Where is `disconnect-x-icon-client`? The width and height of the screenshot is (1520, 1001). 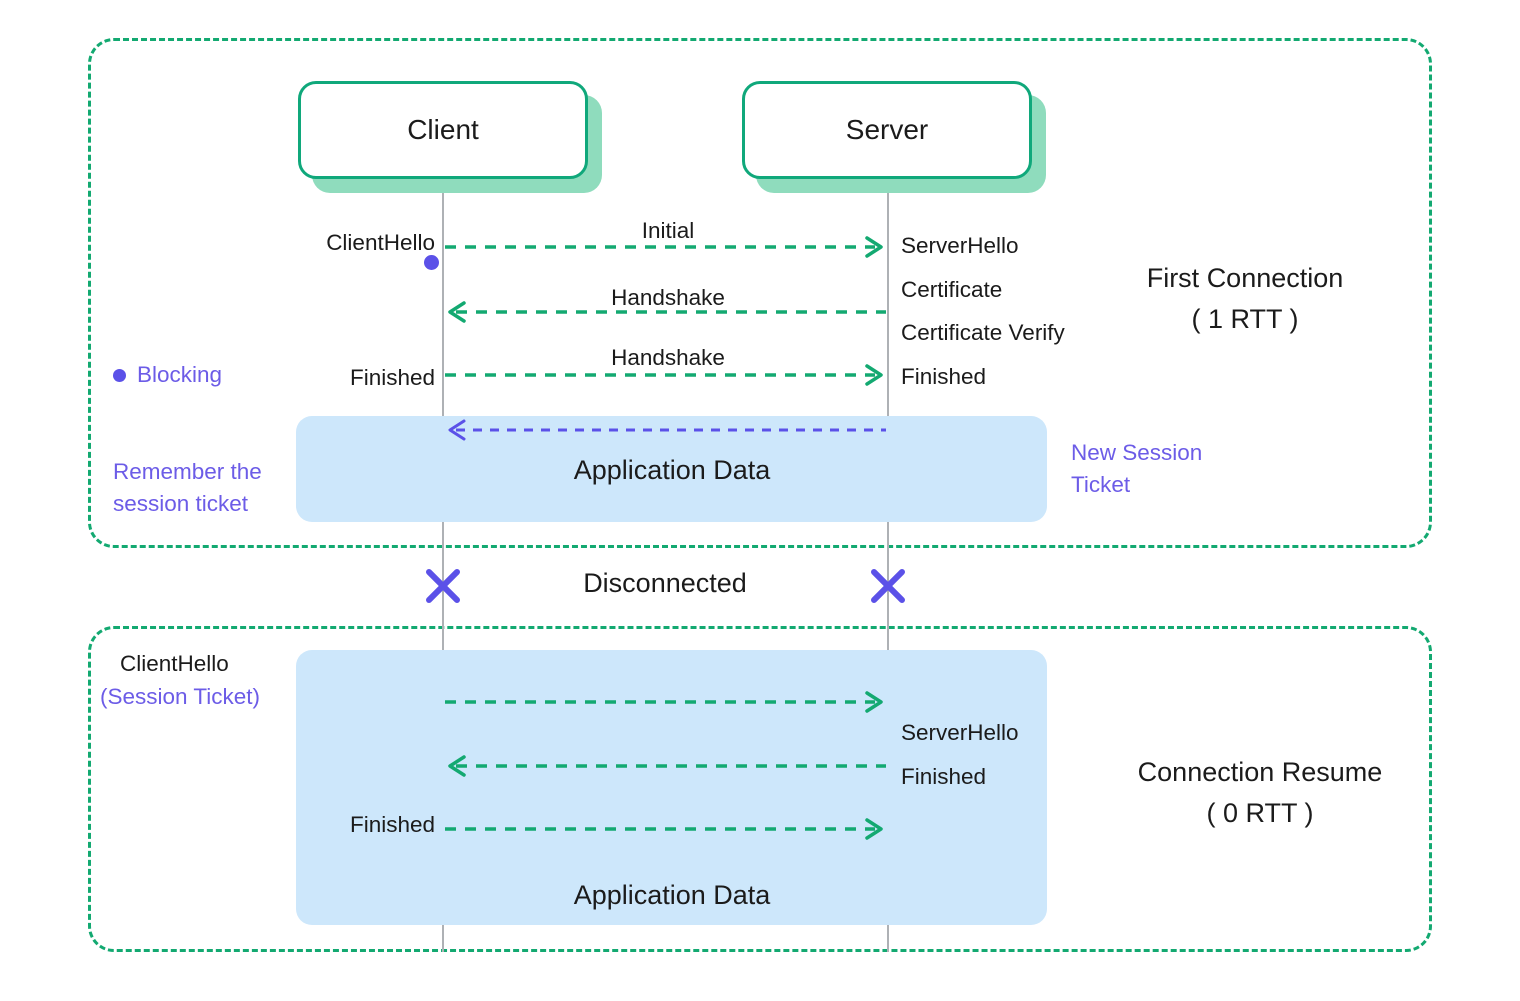 disconnect-x-icon-client is located at coordinates (443, 588).